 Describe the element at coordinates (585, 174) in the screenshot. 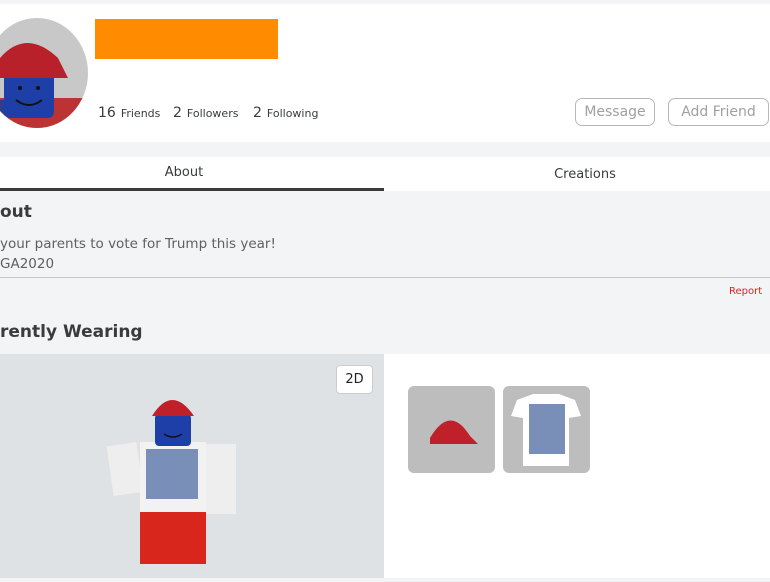

I see `tab-creations: Creations` at that location.